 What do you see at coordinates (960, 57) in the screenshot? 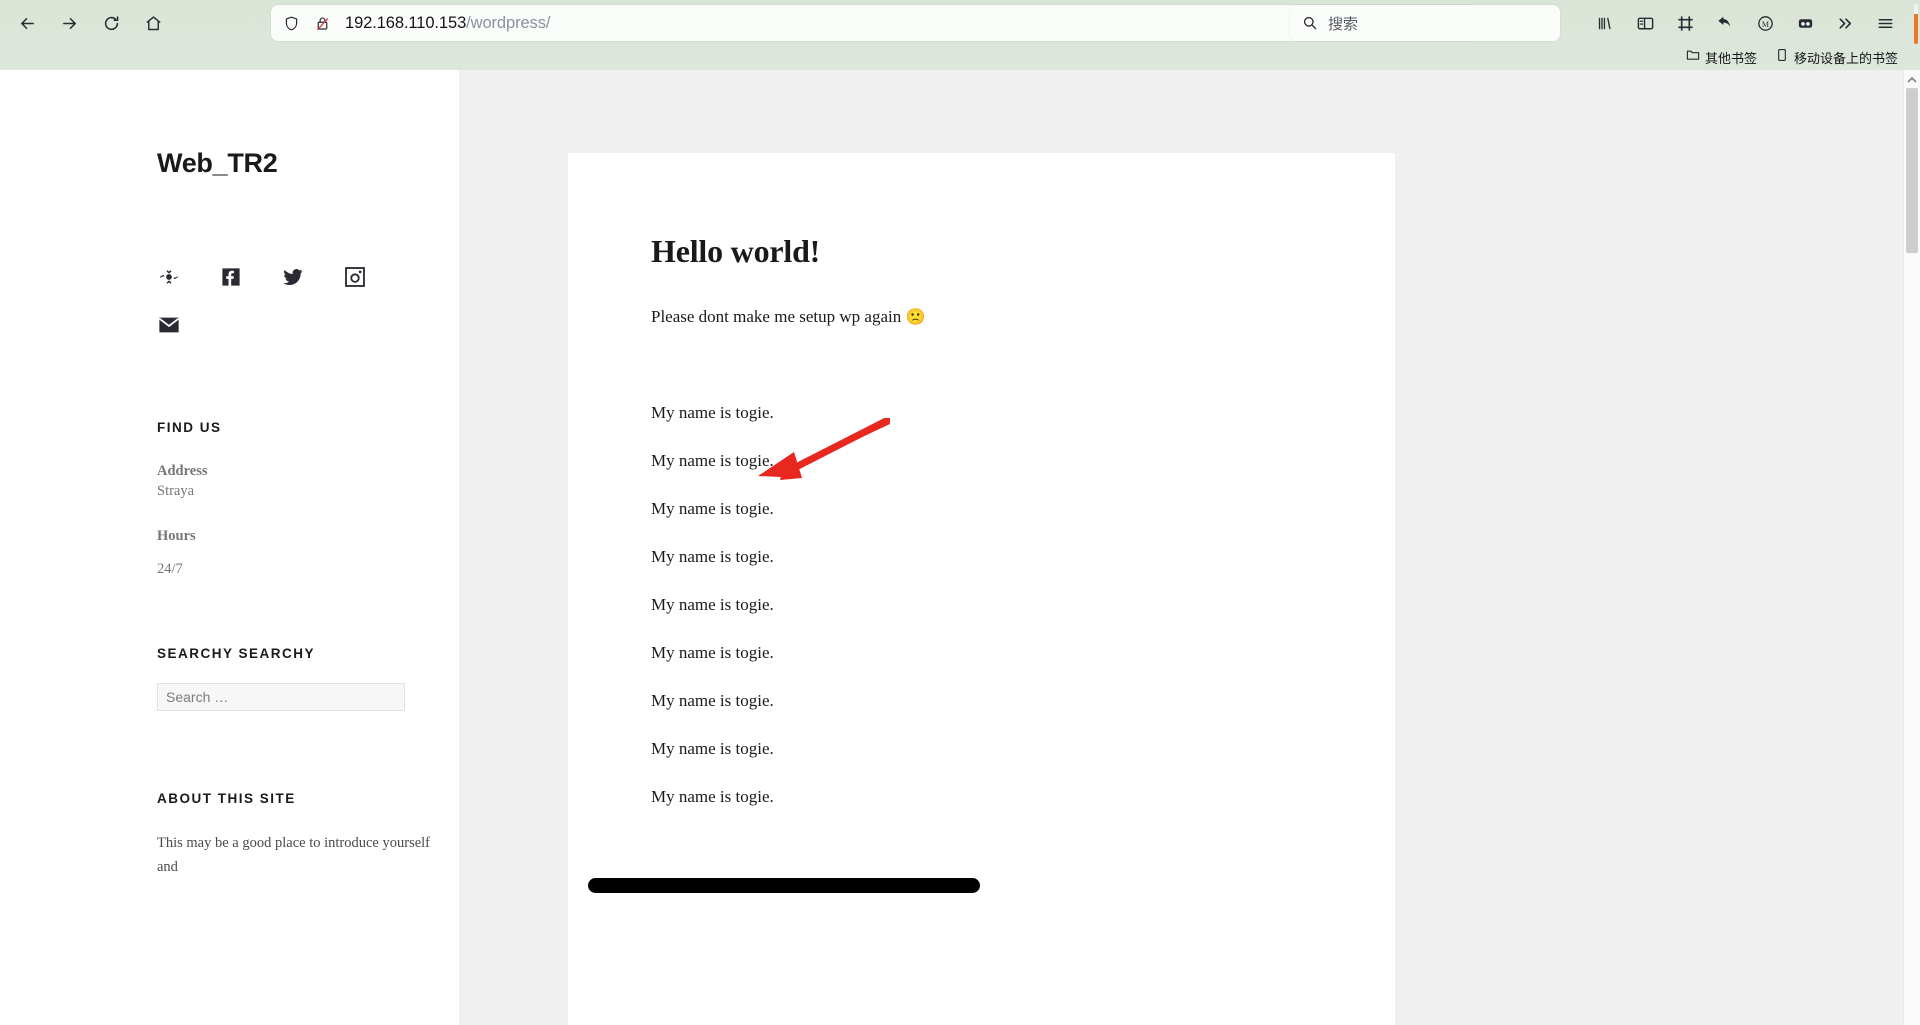
I see `bookmarks-toolbar: 其他书签 移动设备上的书签` at bounding box center [960, 57].